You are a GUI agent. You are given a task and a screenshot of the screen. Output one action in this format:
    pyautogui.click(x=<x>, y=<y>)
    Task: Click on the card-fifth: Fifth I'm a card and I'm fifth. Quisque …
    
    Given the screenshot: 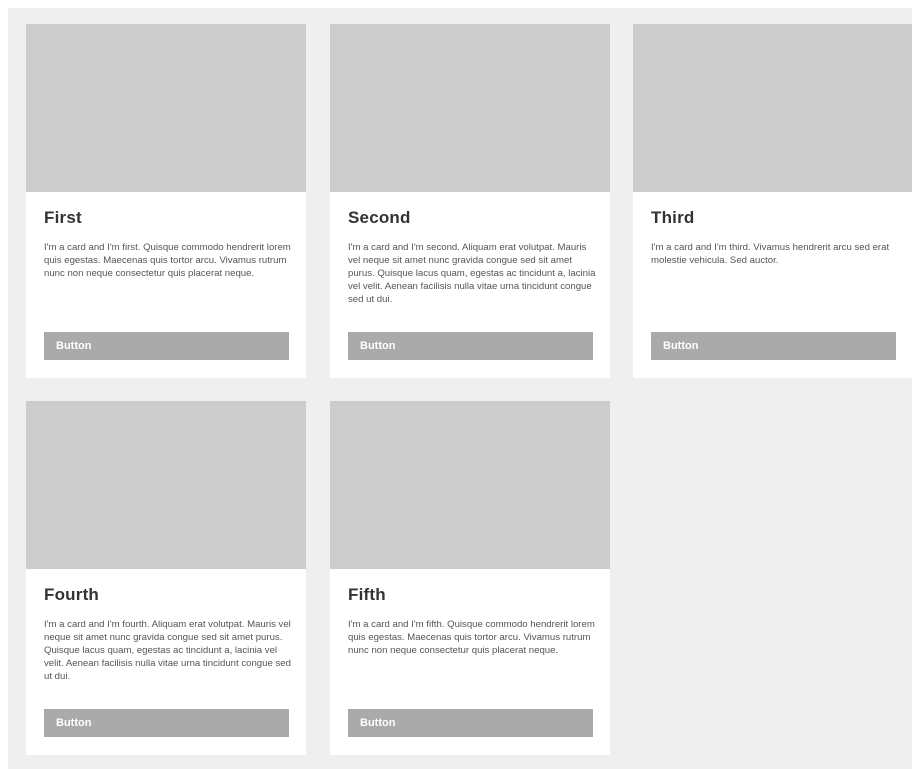 What is the action you would take?
    pyautogui.click(x=470, y=578)
    